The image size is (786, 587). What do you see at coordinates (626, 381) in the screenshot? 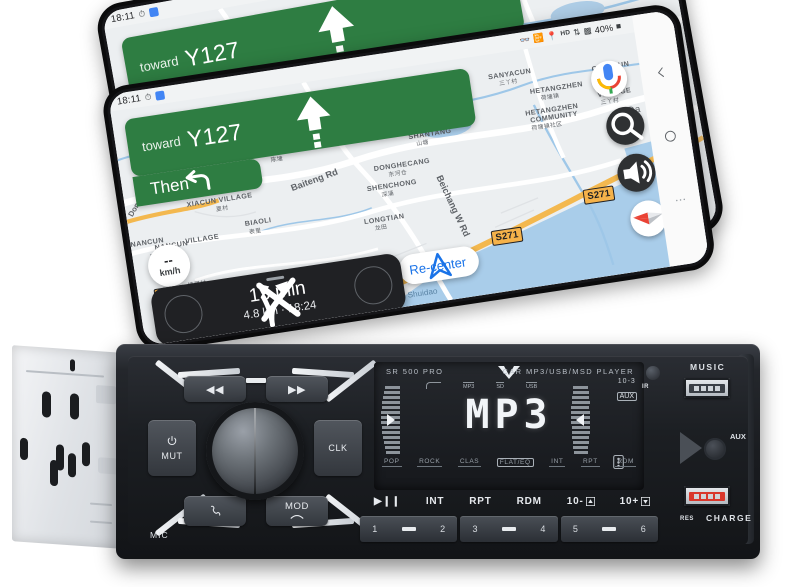
I see `channel-number: 10-3` at bounding box center [626, 381].